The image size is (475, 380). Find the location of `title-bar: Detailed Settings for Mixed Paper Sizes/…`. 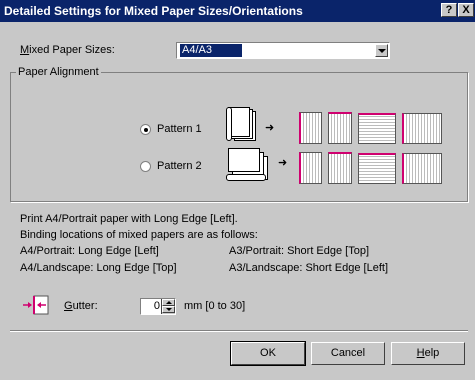

title-bar: Detailed Settings for Mixed Paper Sizes/… is located at coordinates (237, 11).